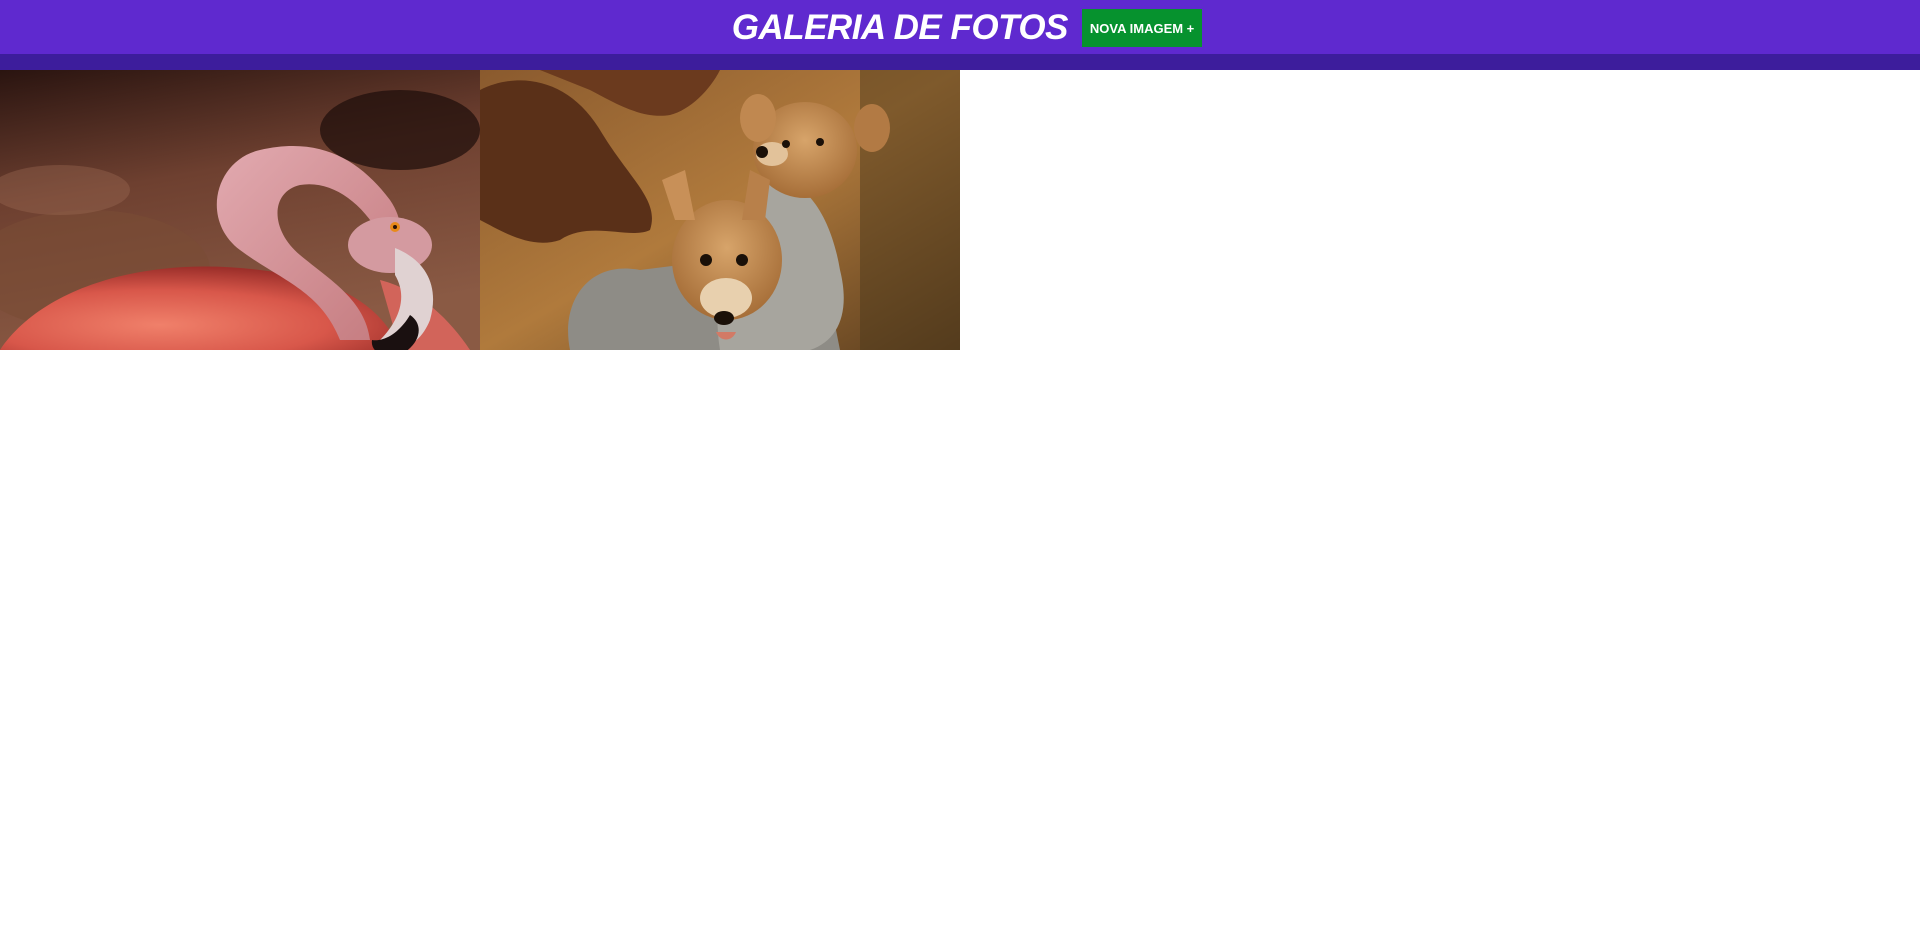  What do you see at coordinates (1142, 28) in the screenshot?
I see `new-image-button: NOVA IMAGEM +` at bounding box center [1142, 28].